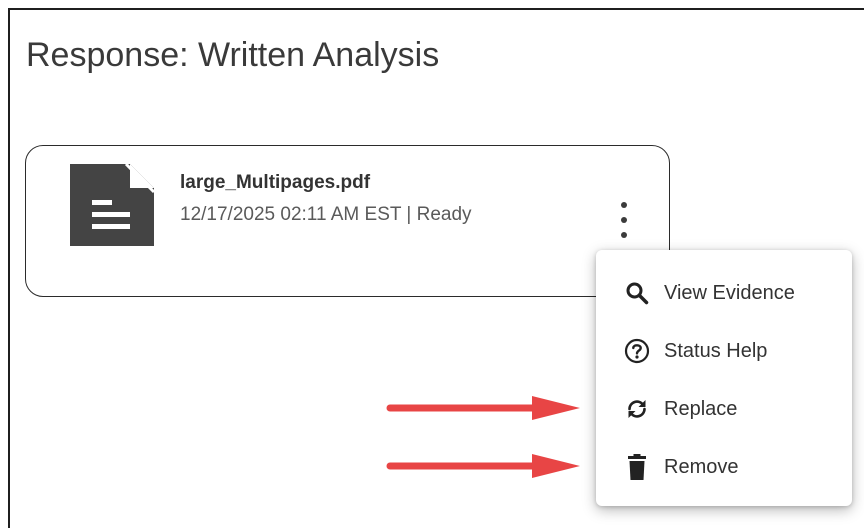 The image size is (864, 528). I want to click on help-circle-icon, so click(637, 351).